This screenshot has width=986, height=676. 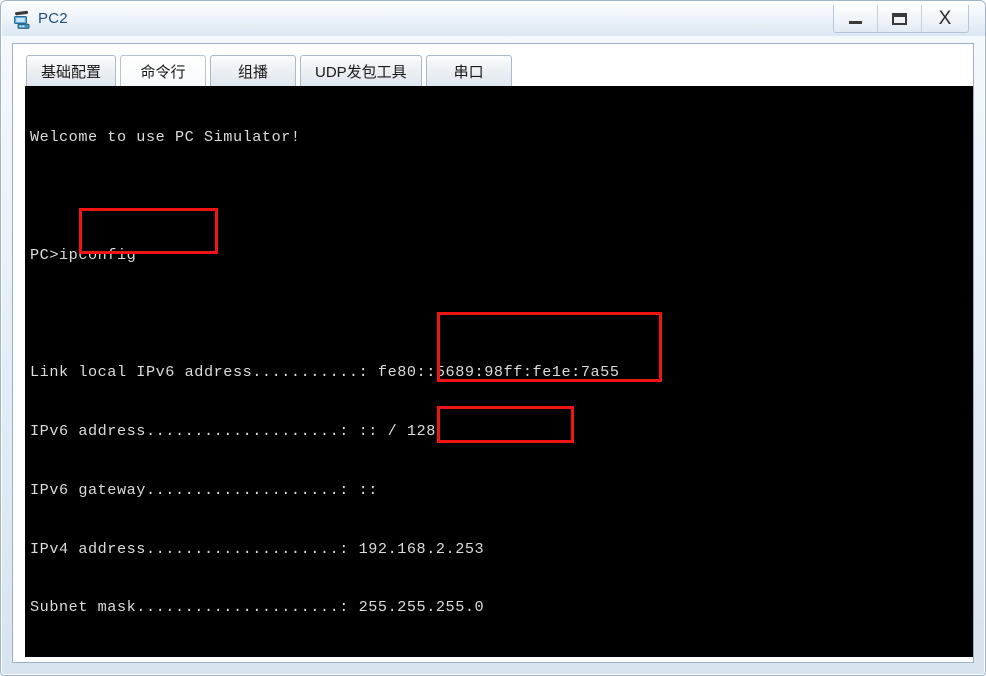 I want to click on tab-label: UDP发包工具, so click(x=361, y=72).